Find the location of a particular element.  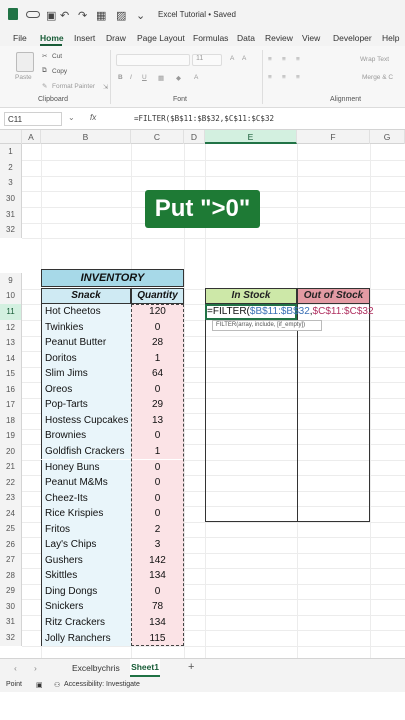

tab-draw: Draw is located at coordinates (116, 38).